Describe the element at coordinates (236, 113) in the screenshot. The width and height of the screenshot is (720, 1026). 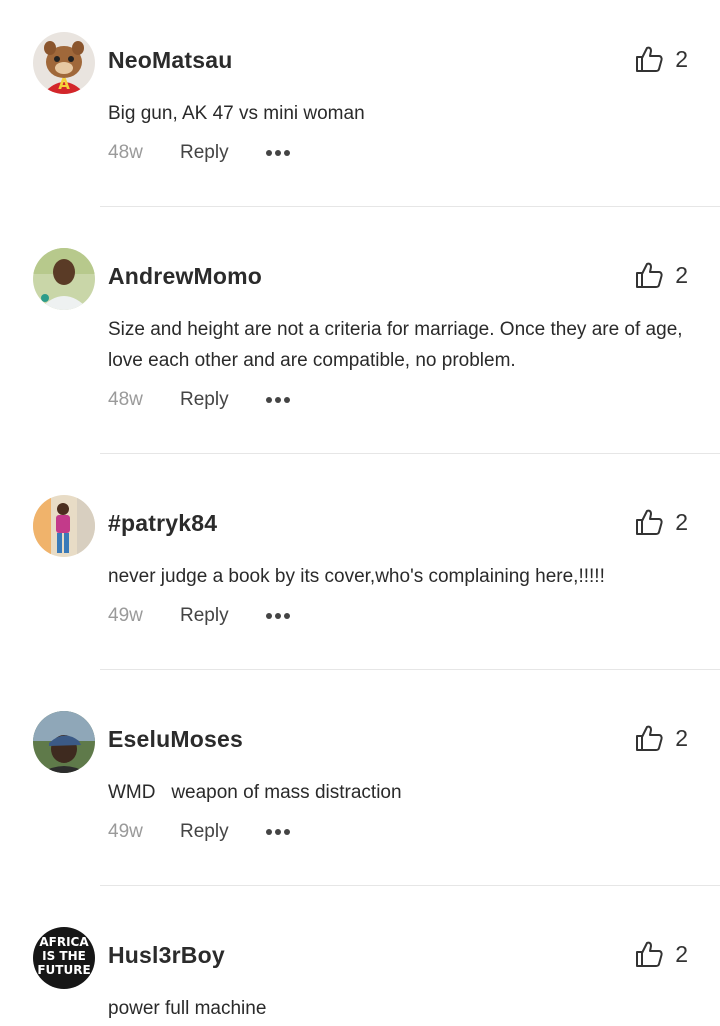
I see `comment-text: Big gun, AK 47 vs mini woman` at that location.